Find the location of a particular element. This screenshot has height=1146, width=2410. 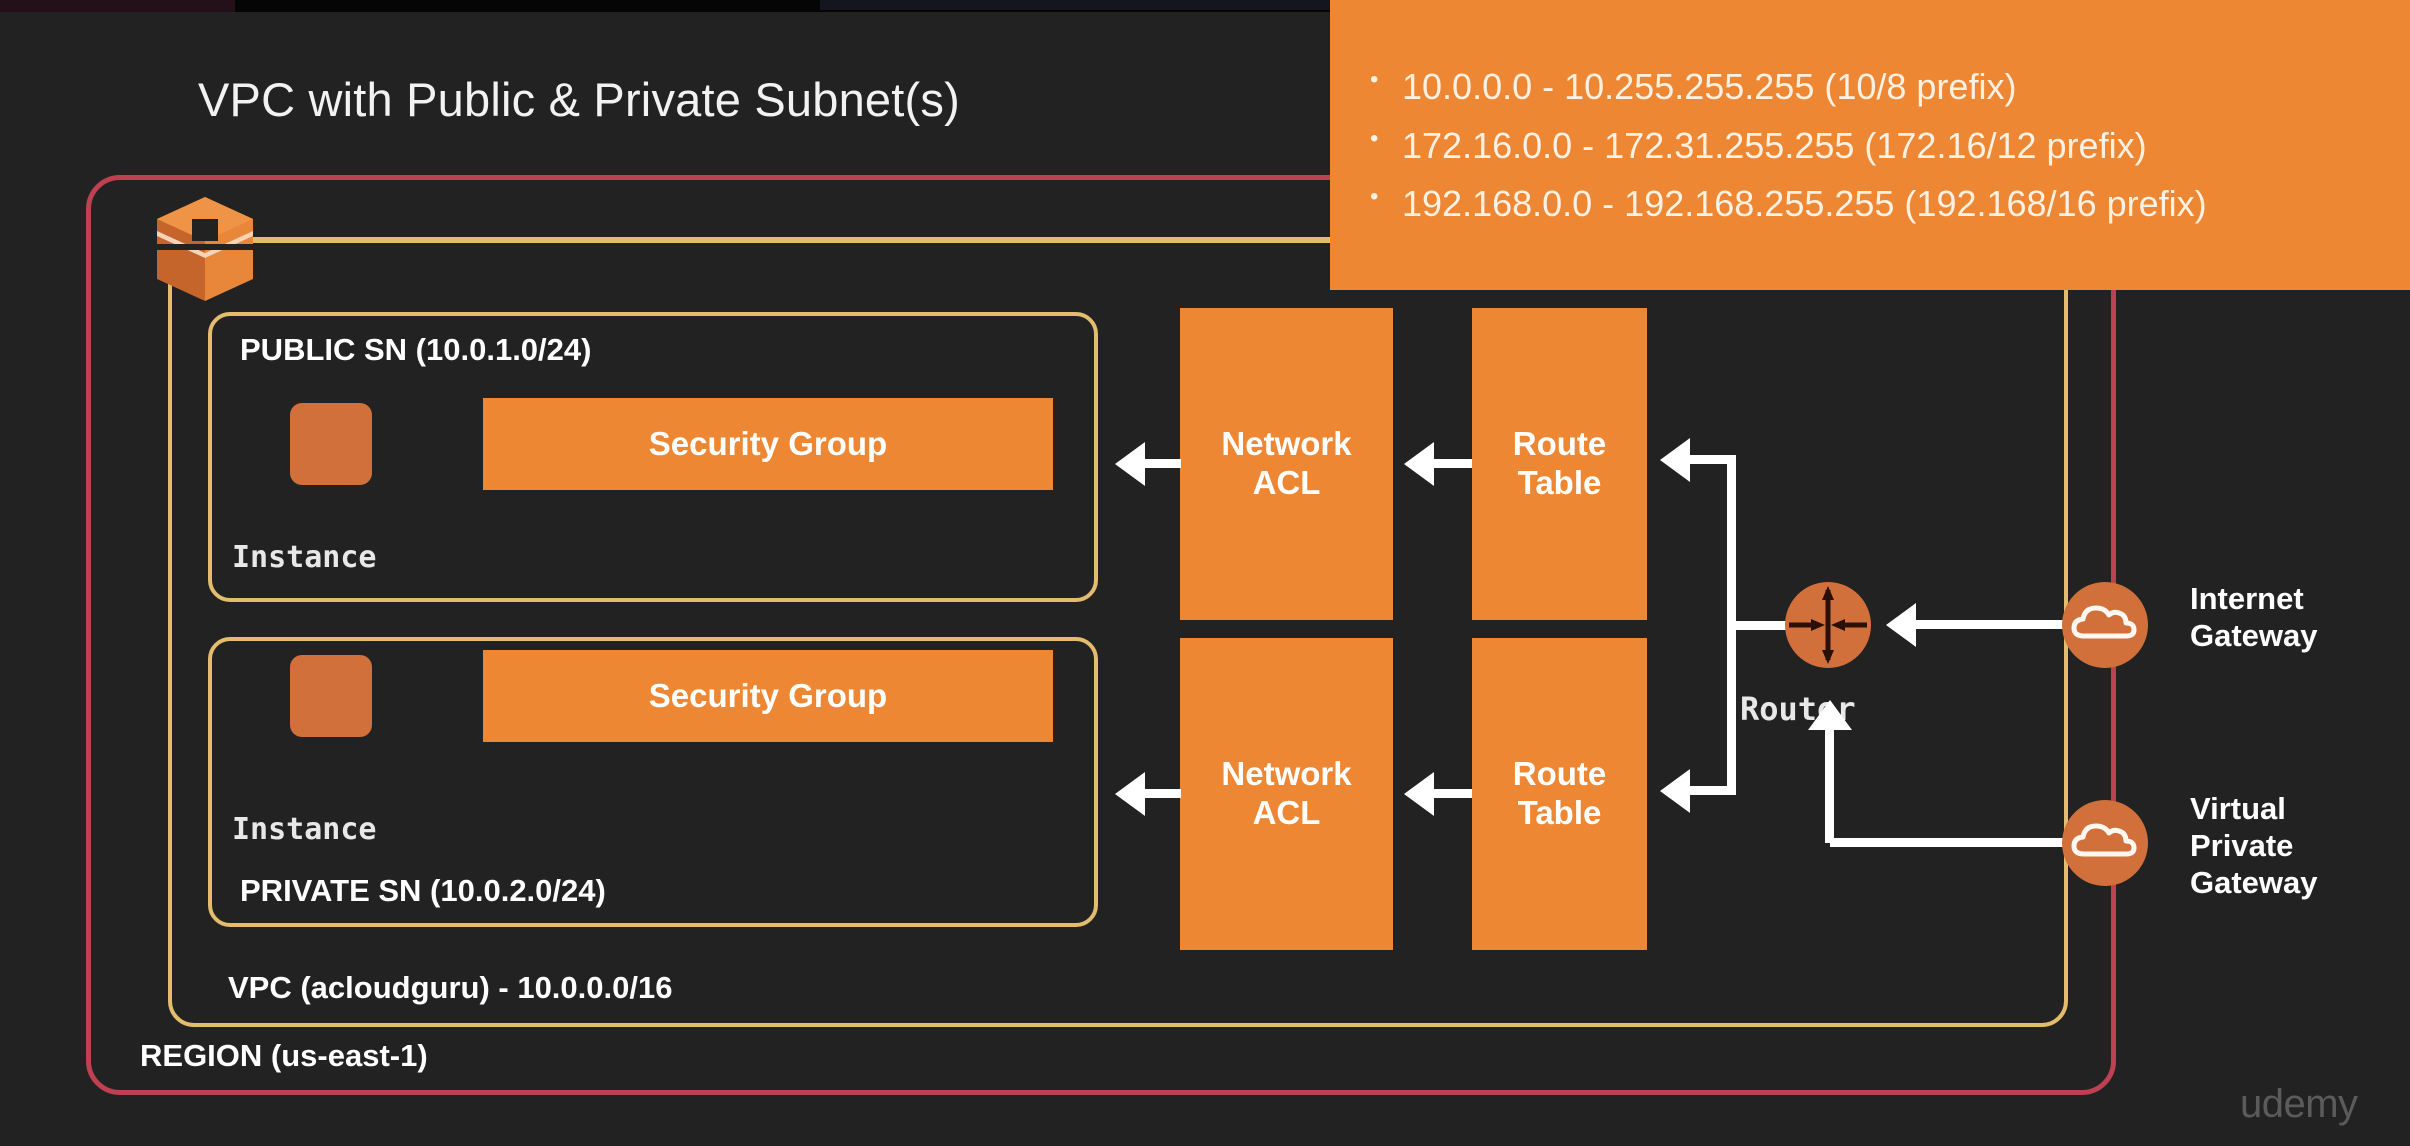

internet-gateway-label-line2: Gateway is located at coordinates (2254, 636).